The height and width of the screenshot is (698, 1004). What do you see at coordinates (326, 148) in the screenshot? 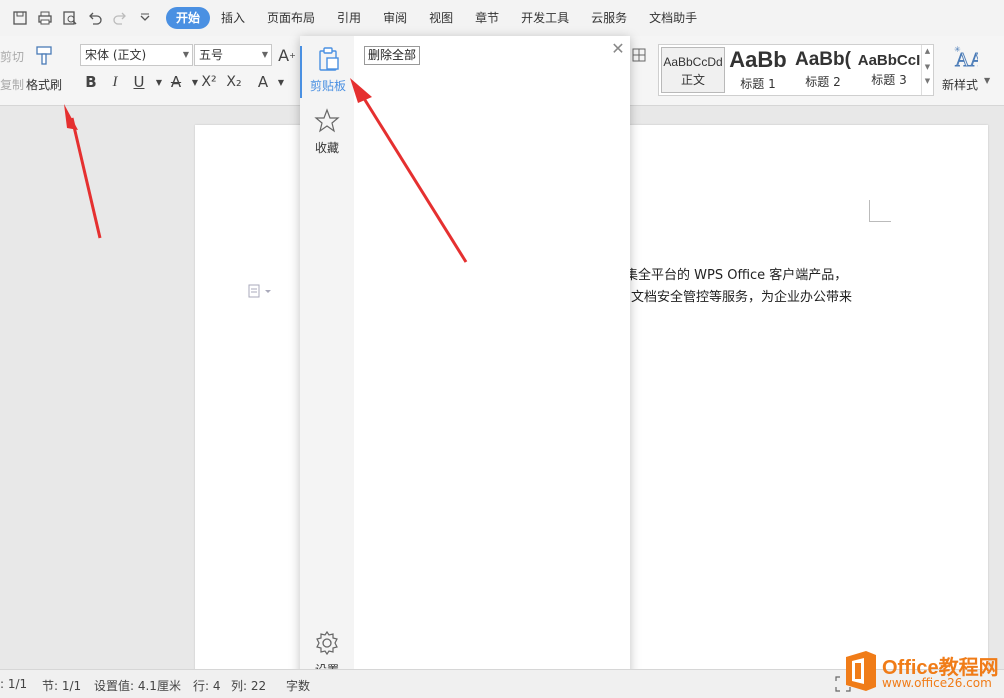
I see `sidebar-item-label: 收藏` at bounding box center [326, 148].